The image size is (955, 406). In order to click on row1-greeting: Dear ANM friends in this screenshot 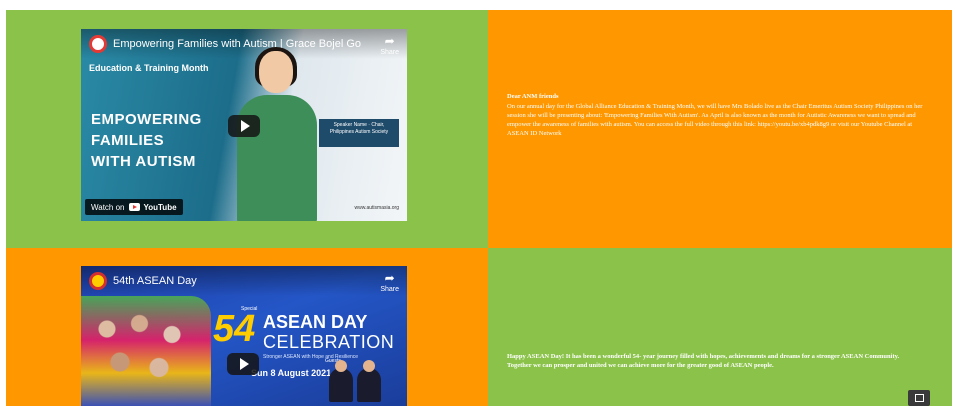, I will do `click(533, 96)`.